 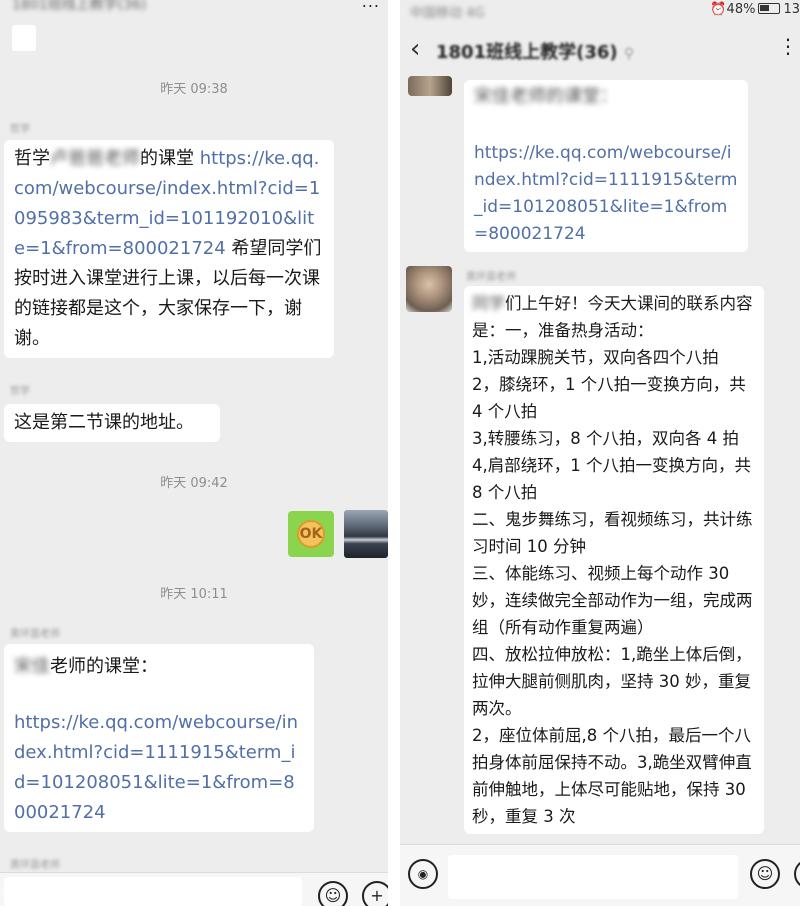 I want to click on message-line: 同学们上午好！今天大课间的联系内容是：一，准备热身活动：, so click(x=612, y=317).